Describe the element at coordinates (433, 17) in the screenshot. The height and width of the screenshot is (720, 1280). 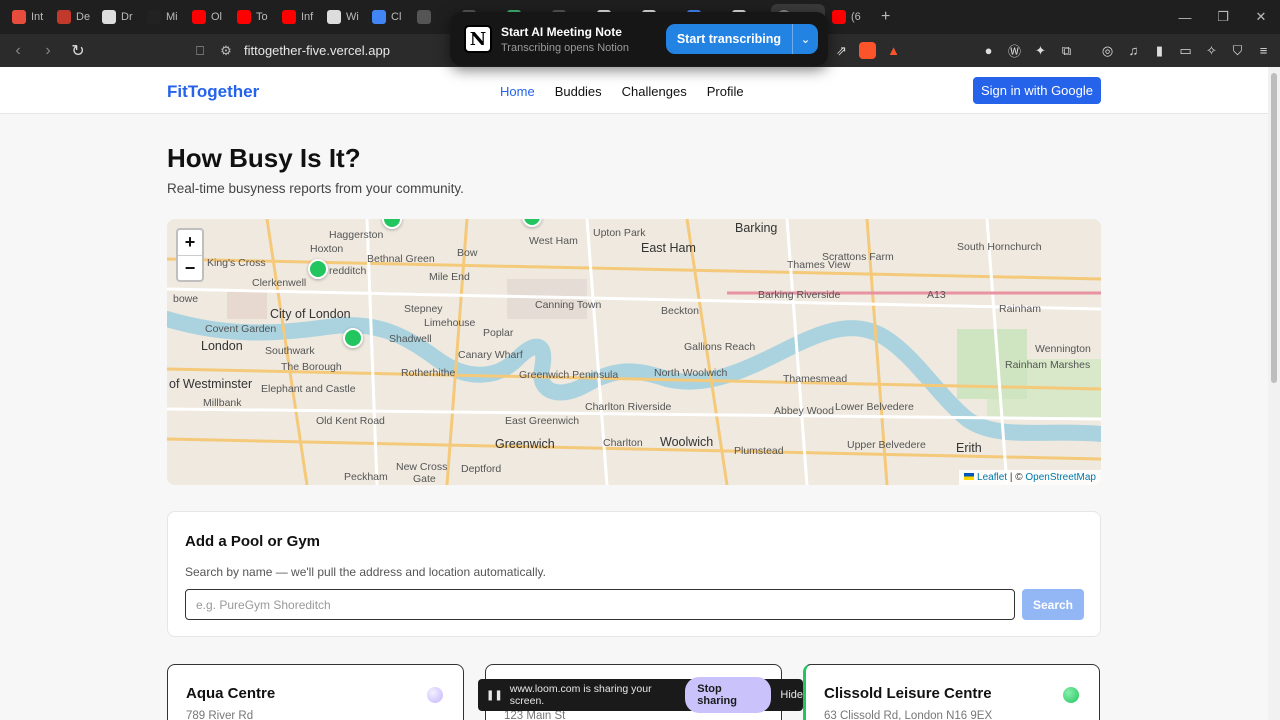
I see `browser-tab` at that location.